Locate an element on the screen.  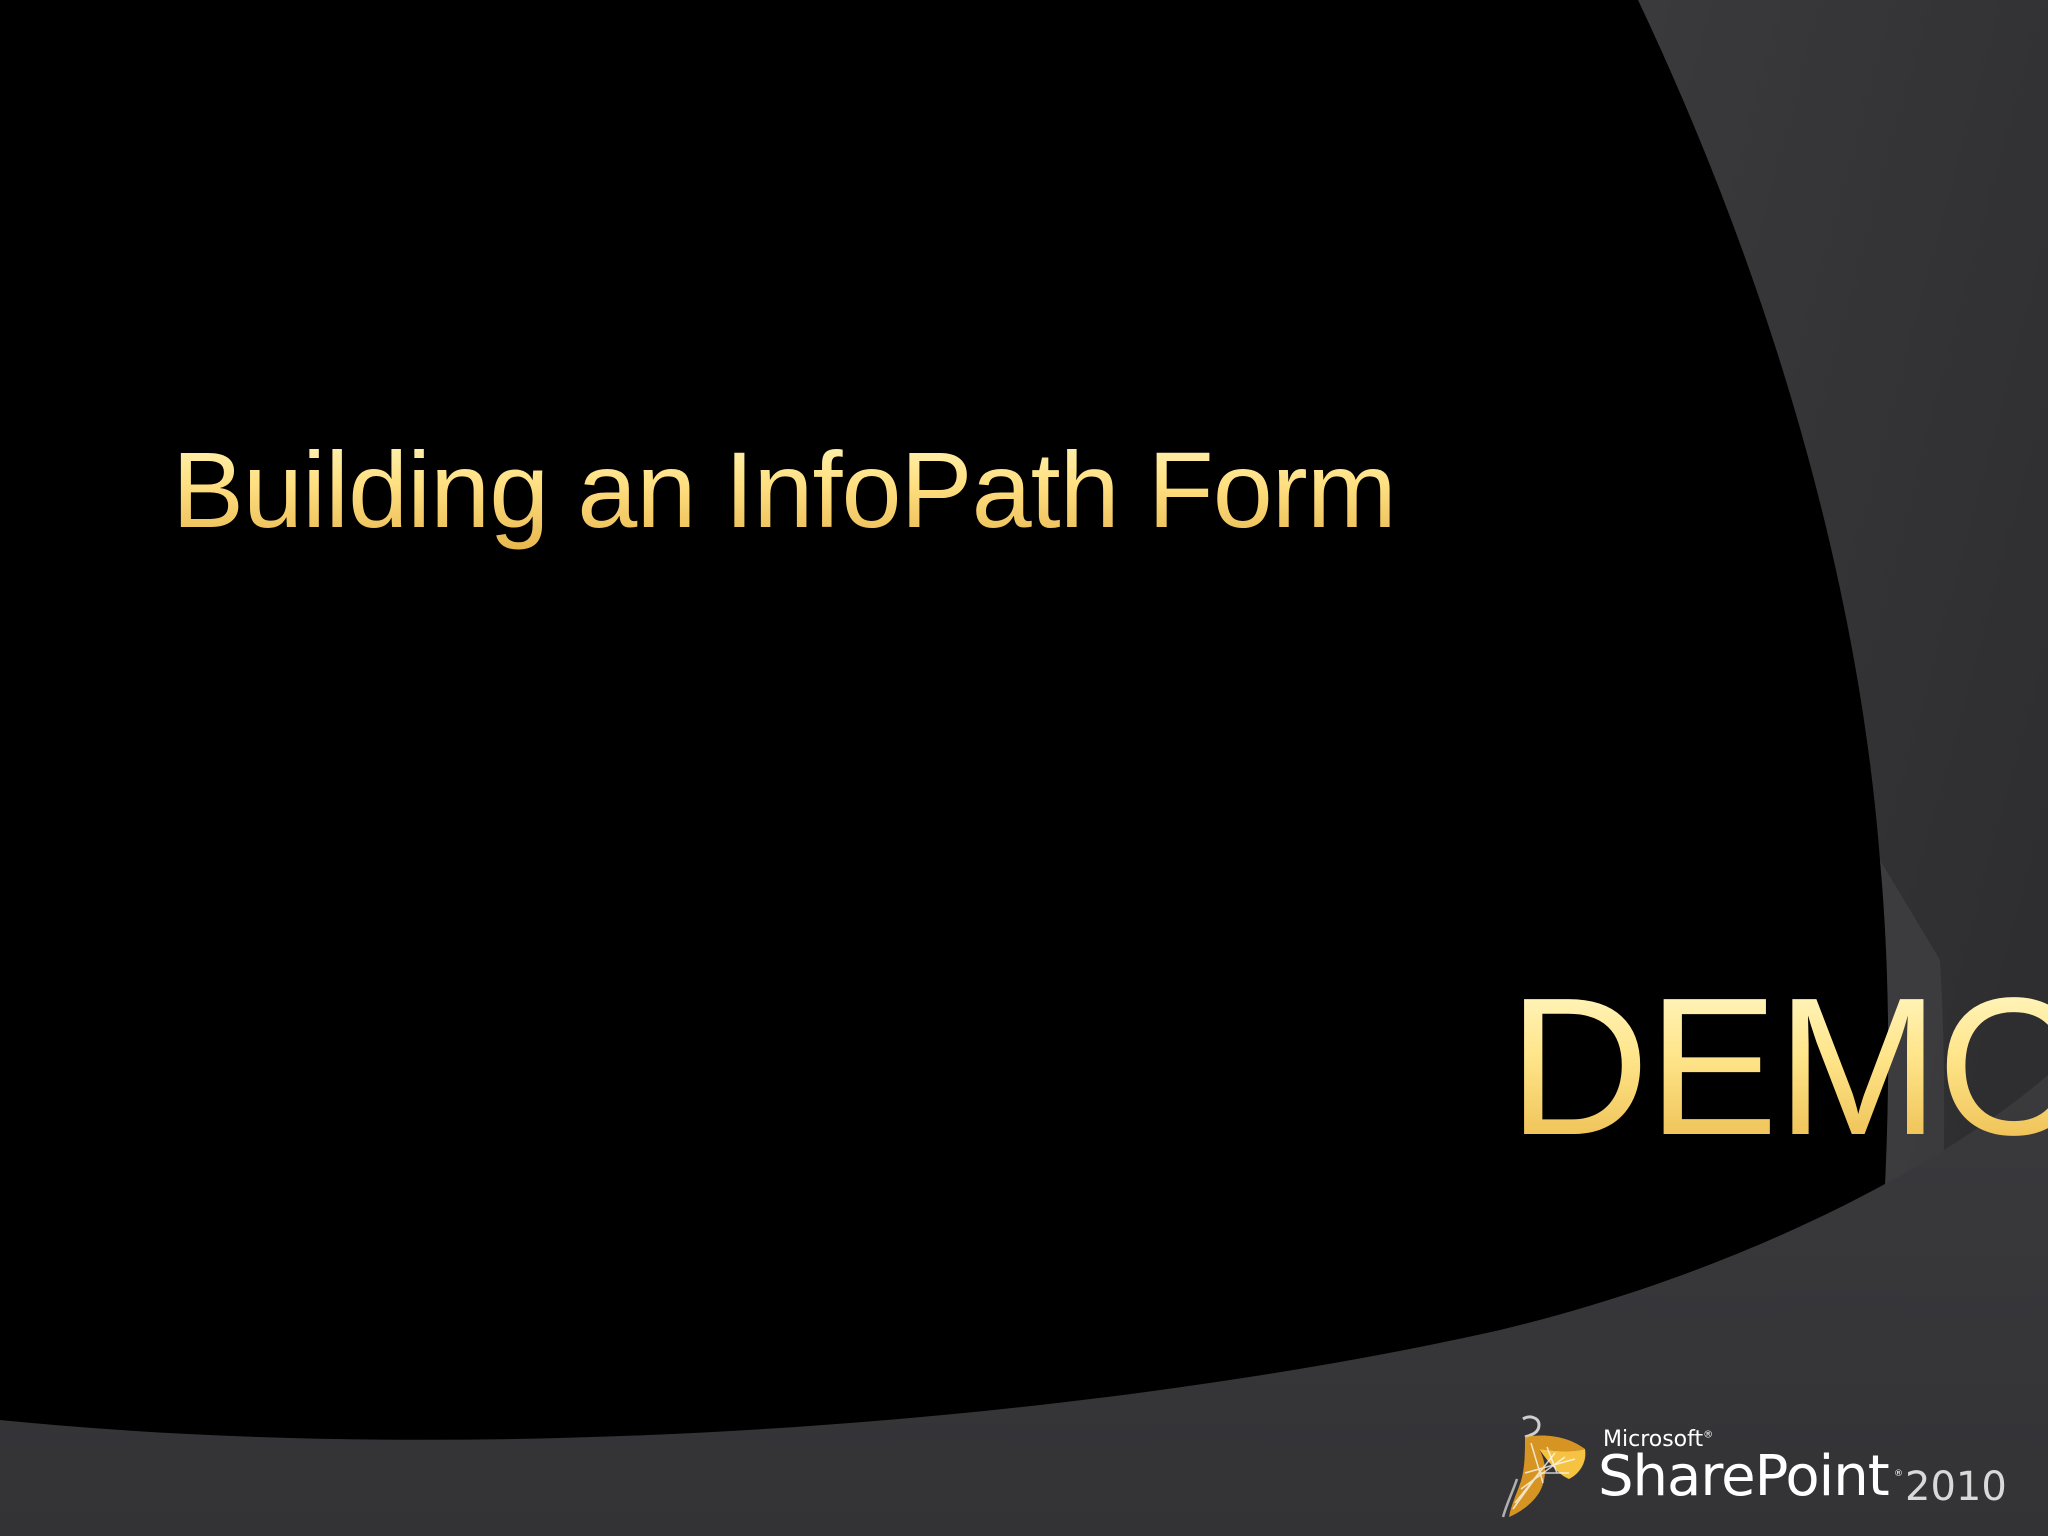
logo-product: SharePoint is located at coordinates (1744, 1476).